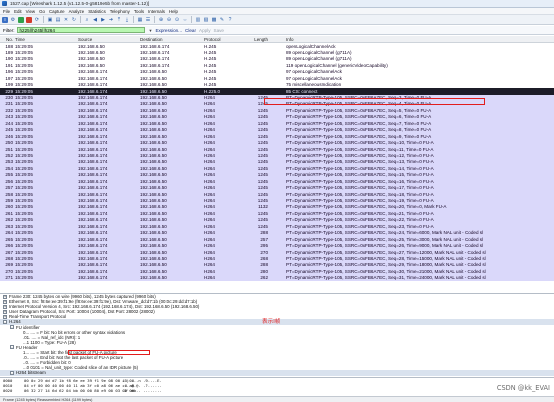 This screenshot has width=554, height=402. Describe the element at coordinates (148, 20) in the screenshot. I see `autoscroll-icon: ☰` at that location.